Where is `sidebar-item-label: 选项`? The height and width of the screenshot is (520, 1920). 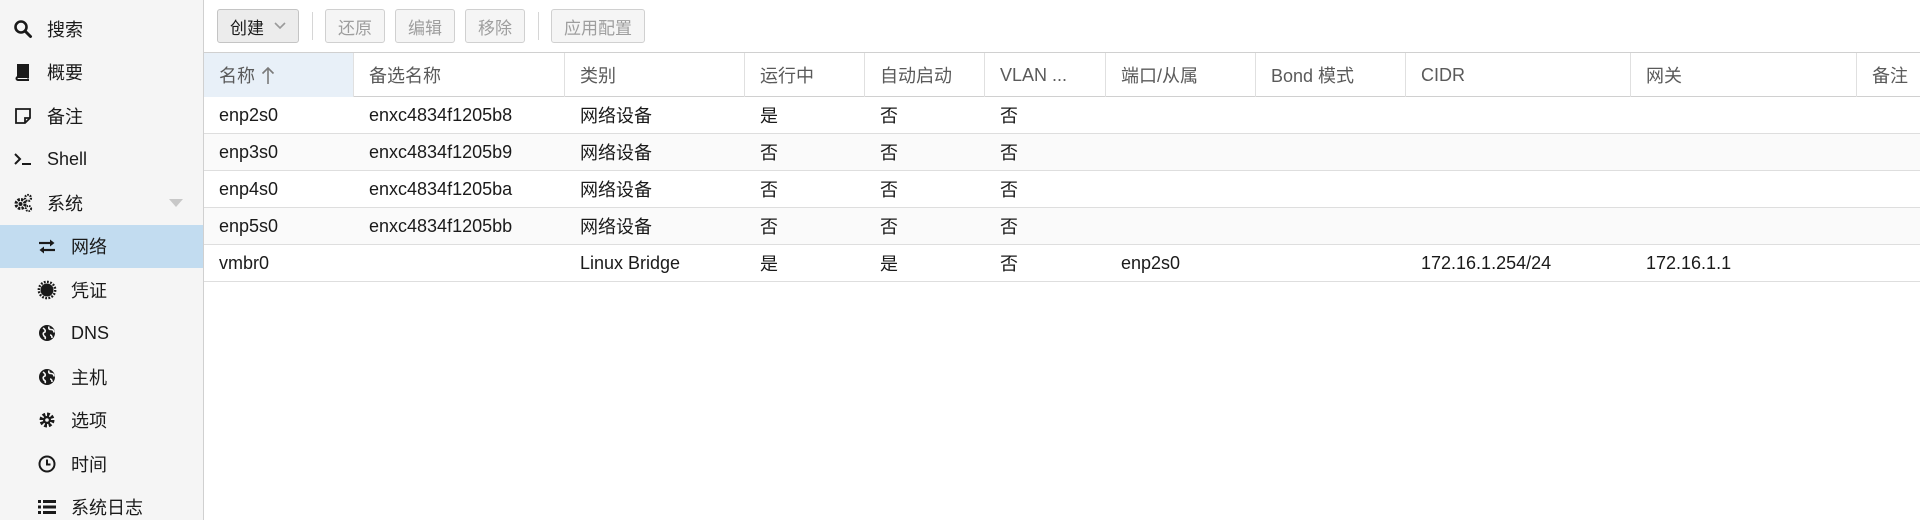 sidebar-item-label: 选项 is located at coordinates (89, 421).